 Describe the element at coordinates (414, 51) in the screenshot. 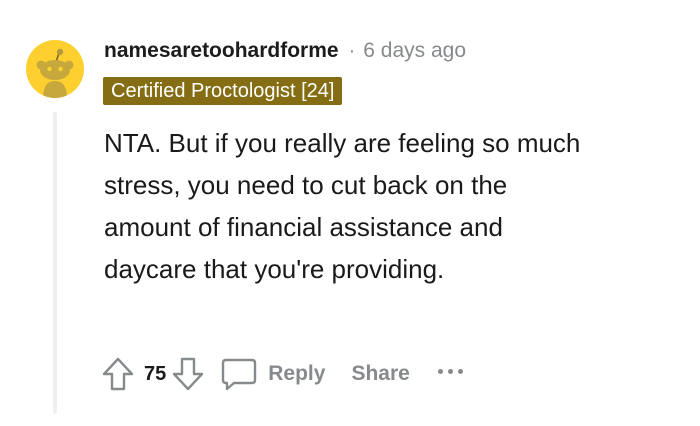

I see `comment-timestamp: 6 days ago` at that location.